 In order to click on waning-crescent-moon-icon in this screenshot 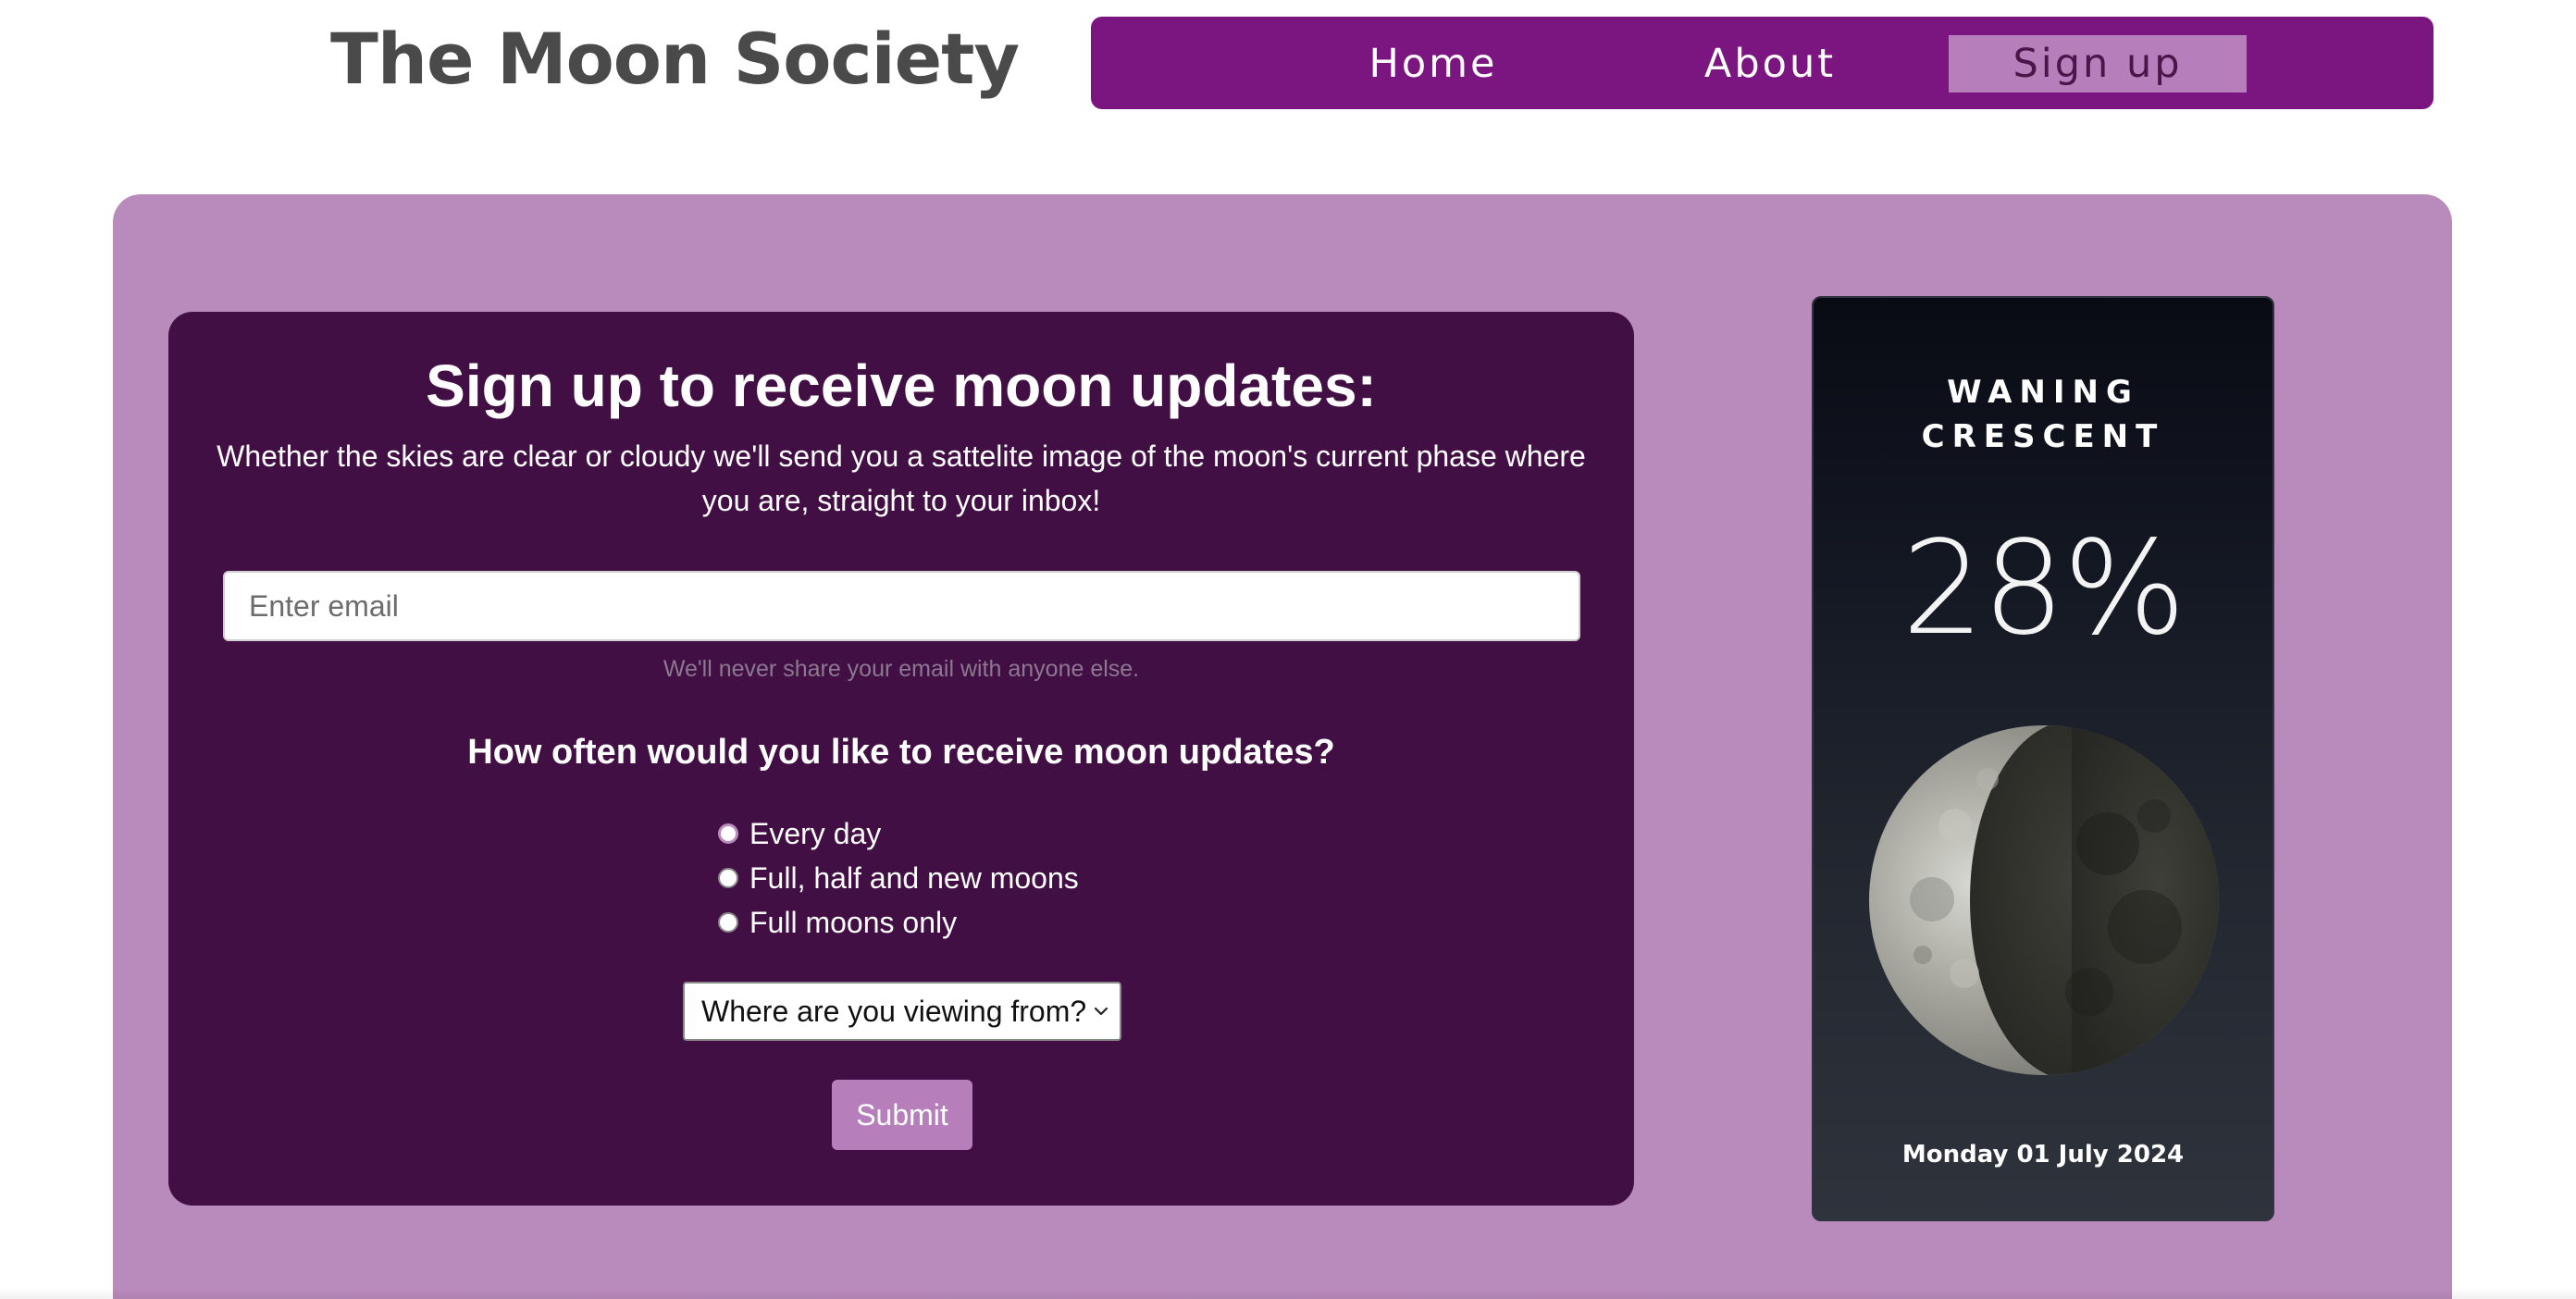, I will do `click(2044, 900)`.